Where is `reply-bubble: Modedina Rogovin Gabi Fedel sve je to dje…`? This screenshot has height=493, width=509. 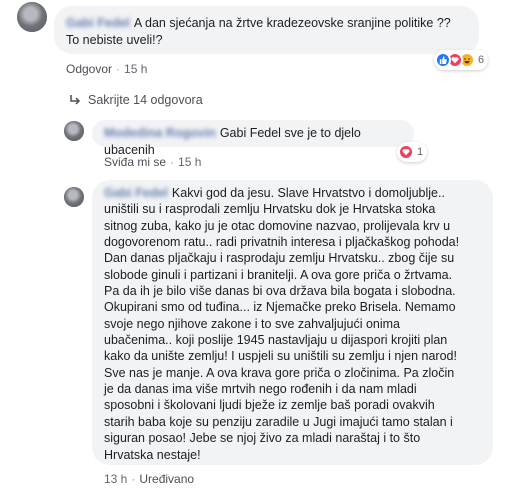
reply-bubble: Modedina Rogovin Gabi Fedel sve je to dje… is located at coordinates (253, 138).